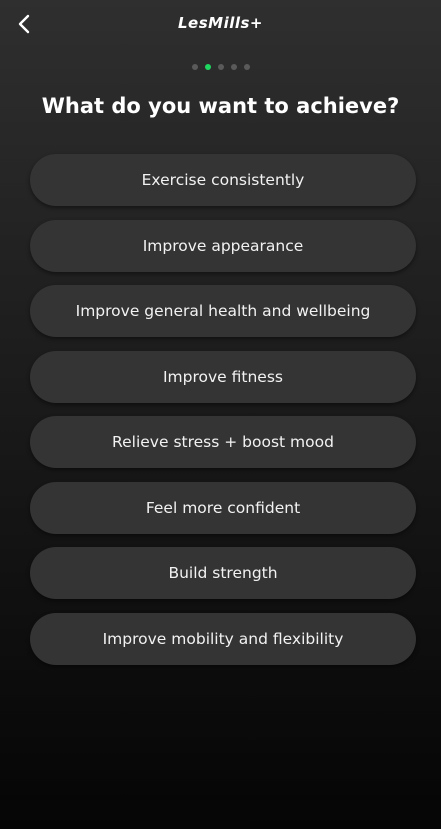 The image size is (441, 829). What do you see at coordinates (223, 311) in the screenshot?
I see `goal-option-improve-health-wellbeing: Improve general health and wellbeing` at bounding box center [223, 311].